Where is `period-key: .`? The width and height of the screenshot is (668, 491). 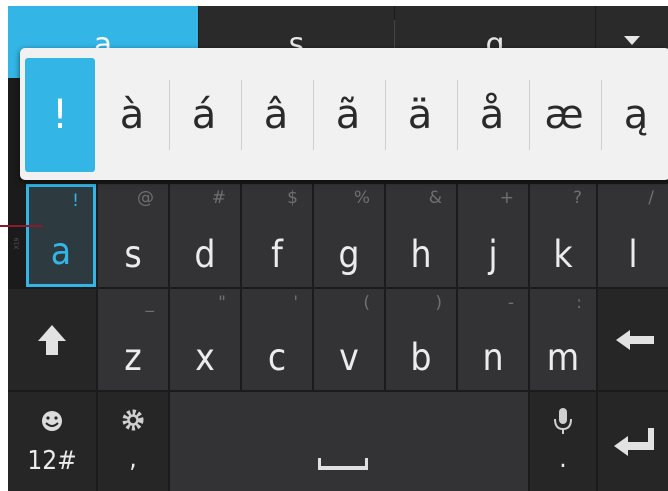 period-key: . is located at coordinates (563, 441).